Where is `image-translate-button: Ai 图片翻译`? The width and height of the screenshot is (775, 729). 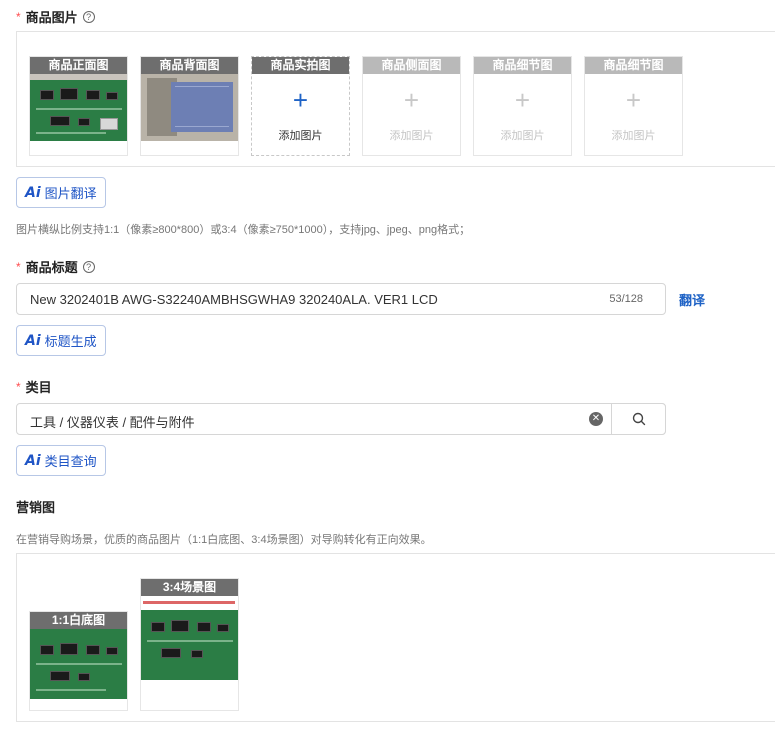
image-translate-button: Ai 图片翻译 is located at coordinates (61, 192).